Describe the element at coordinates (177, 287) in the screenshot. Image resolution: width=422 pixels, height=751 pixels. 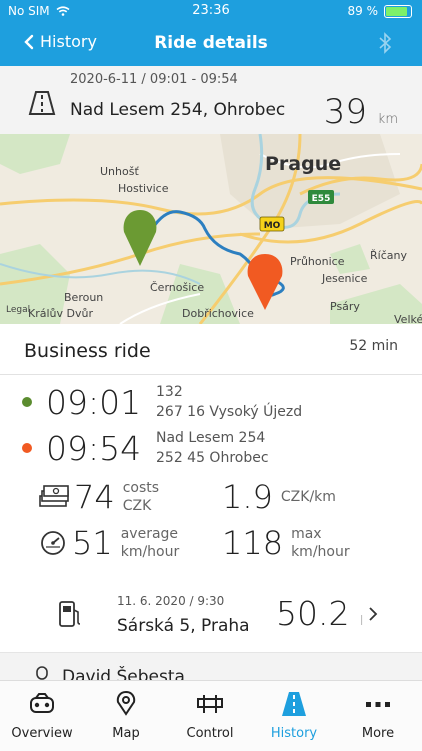
I see `map-label: Černošice` at that location.